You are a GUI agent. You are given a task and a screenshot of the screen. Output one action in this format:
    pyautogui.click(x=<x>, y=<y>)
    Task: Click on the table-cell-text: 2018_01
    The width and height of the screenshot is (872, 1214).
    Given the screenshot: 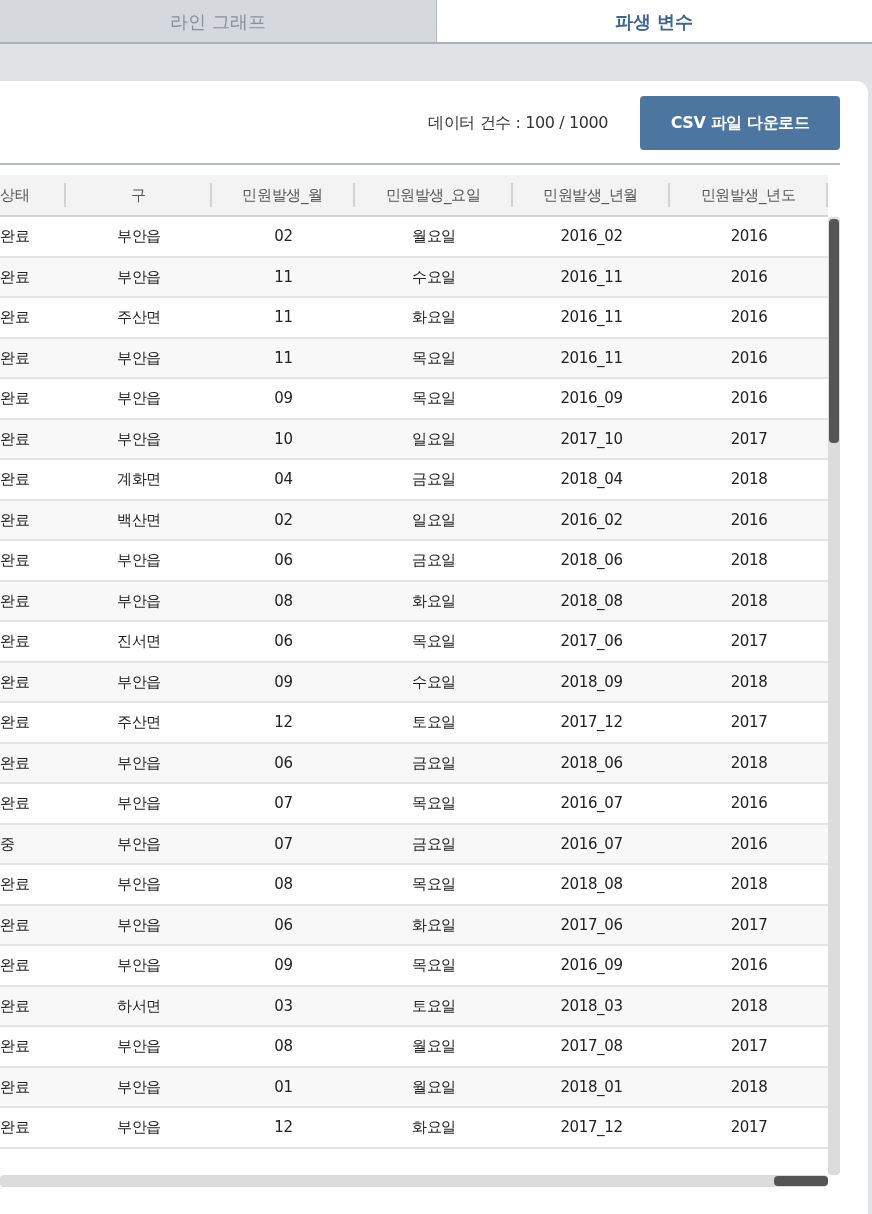 What is the action you would take?
    pyautogui.click(x=591, y=1087)
    